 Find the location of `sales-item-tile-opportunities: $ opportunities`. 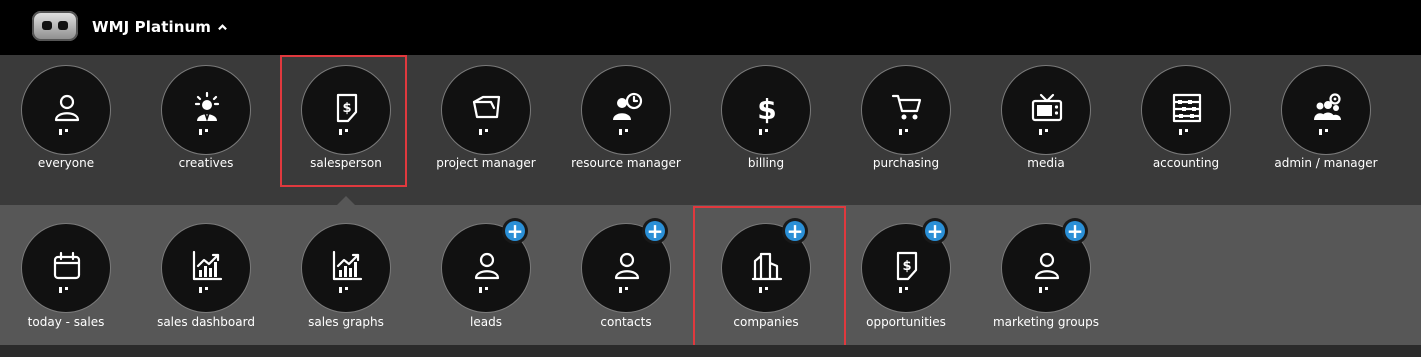

sales-item-tile-opportunities: $ opportunities is located at coordinates (906, 270).